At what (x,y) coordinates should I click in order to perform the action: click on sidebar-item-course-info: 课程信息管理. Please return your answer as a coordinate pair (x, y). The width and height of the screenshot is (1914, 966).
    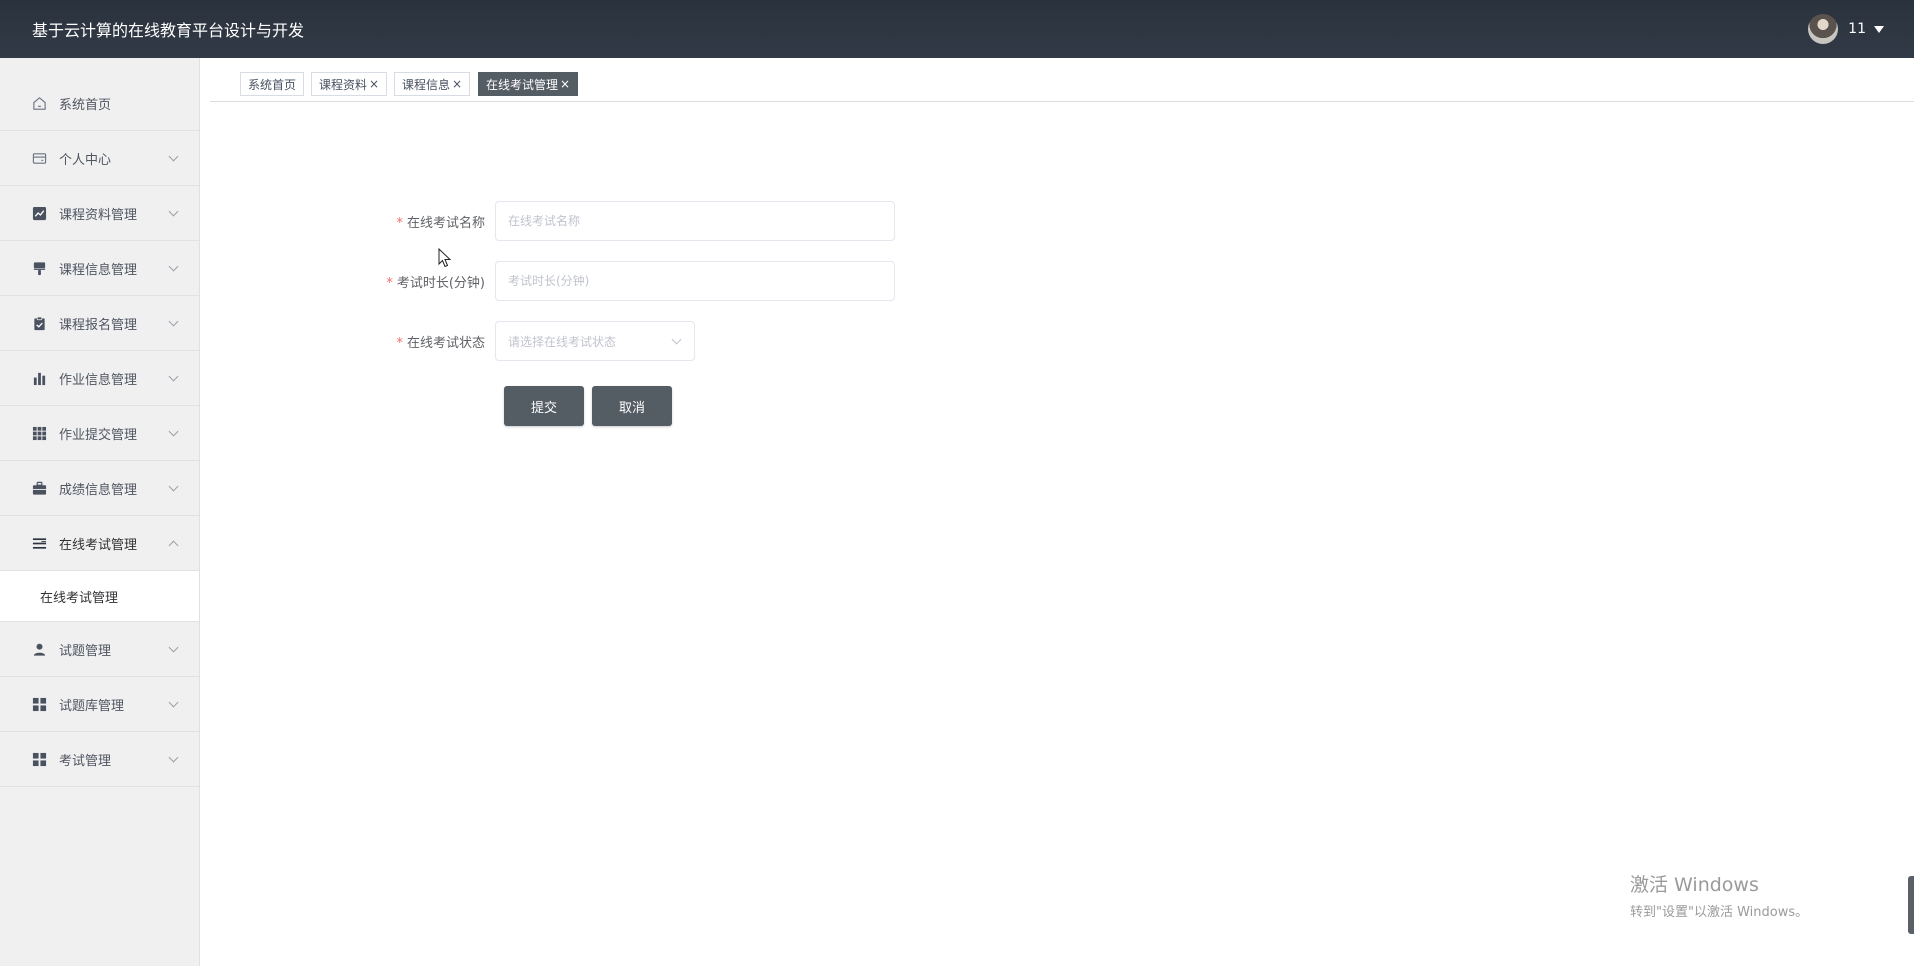
    Looking at the image, I should click on (99, 268).